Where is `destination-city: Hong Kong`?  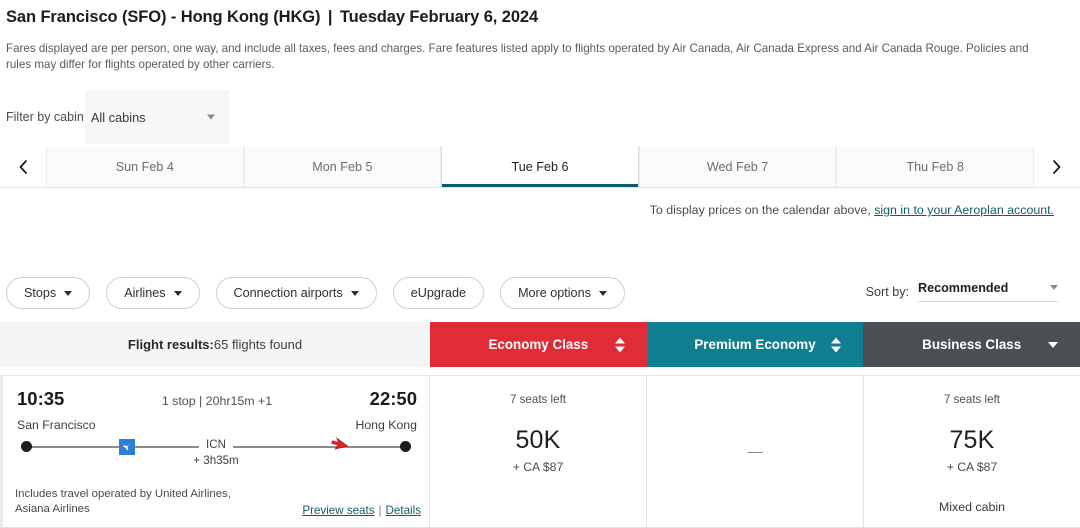 destination-city: Hong Kong is located at coordinates (386, 425).